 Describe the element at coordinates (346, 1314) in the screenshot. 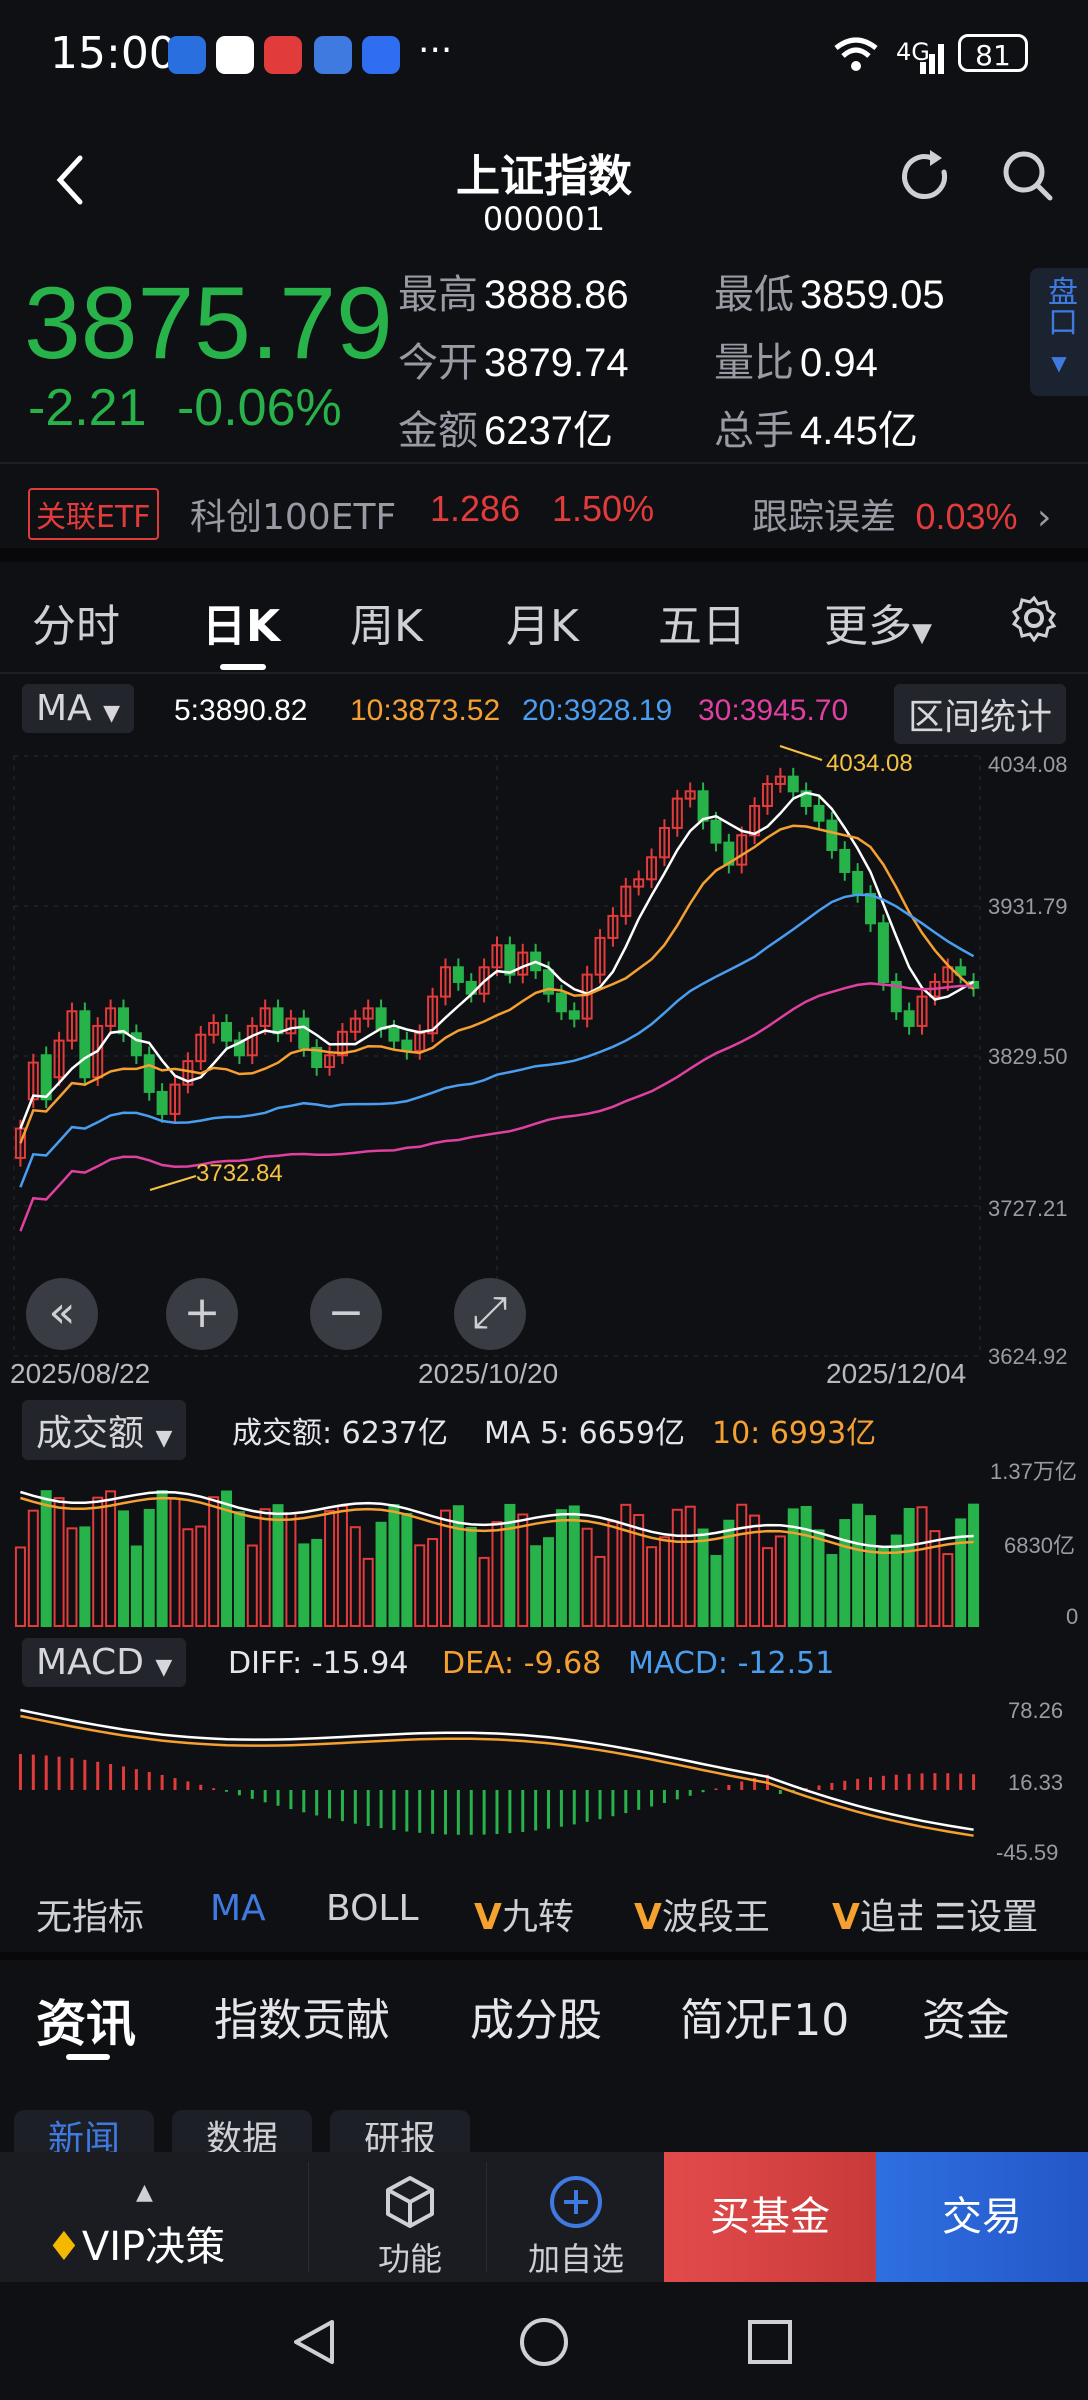

I see `zoom-out-icon: −` at that location.